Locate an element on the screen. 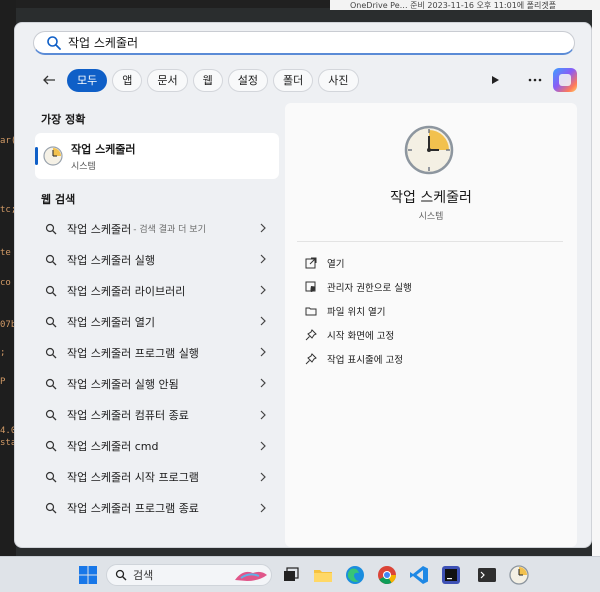 The height and width of the screenshot is (592, 600). filter-chip-web: 웹 is located at coordinates (207, 80).